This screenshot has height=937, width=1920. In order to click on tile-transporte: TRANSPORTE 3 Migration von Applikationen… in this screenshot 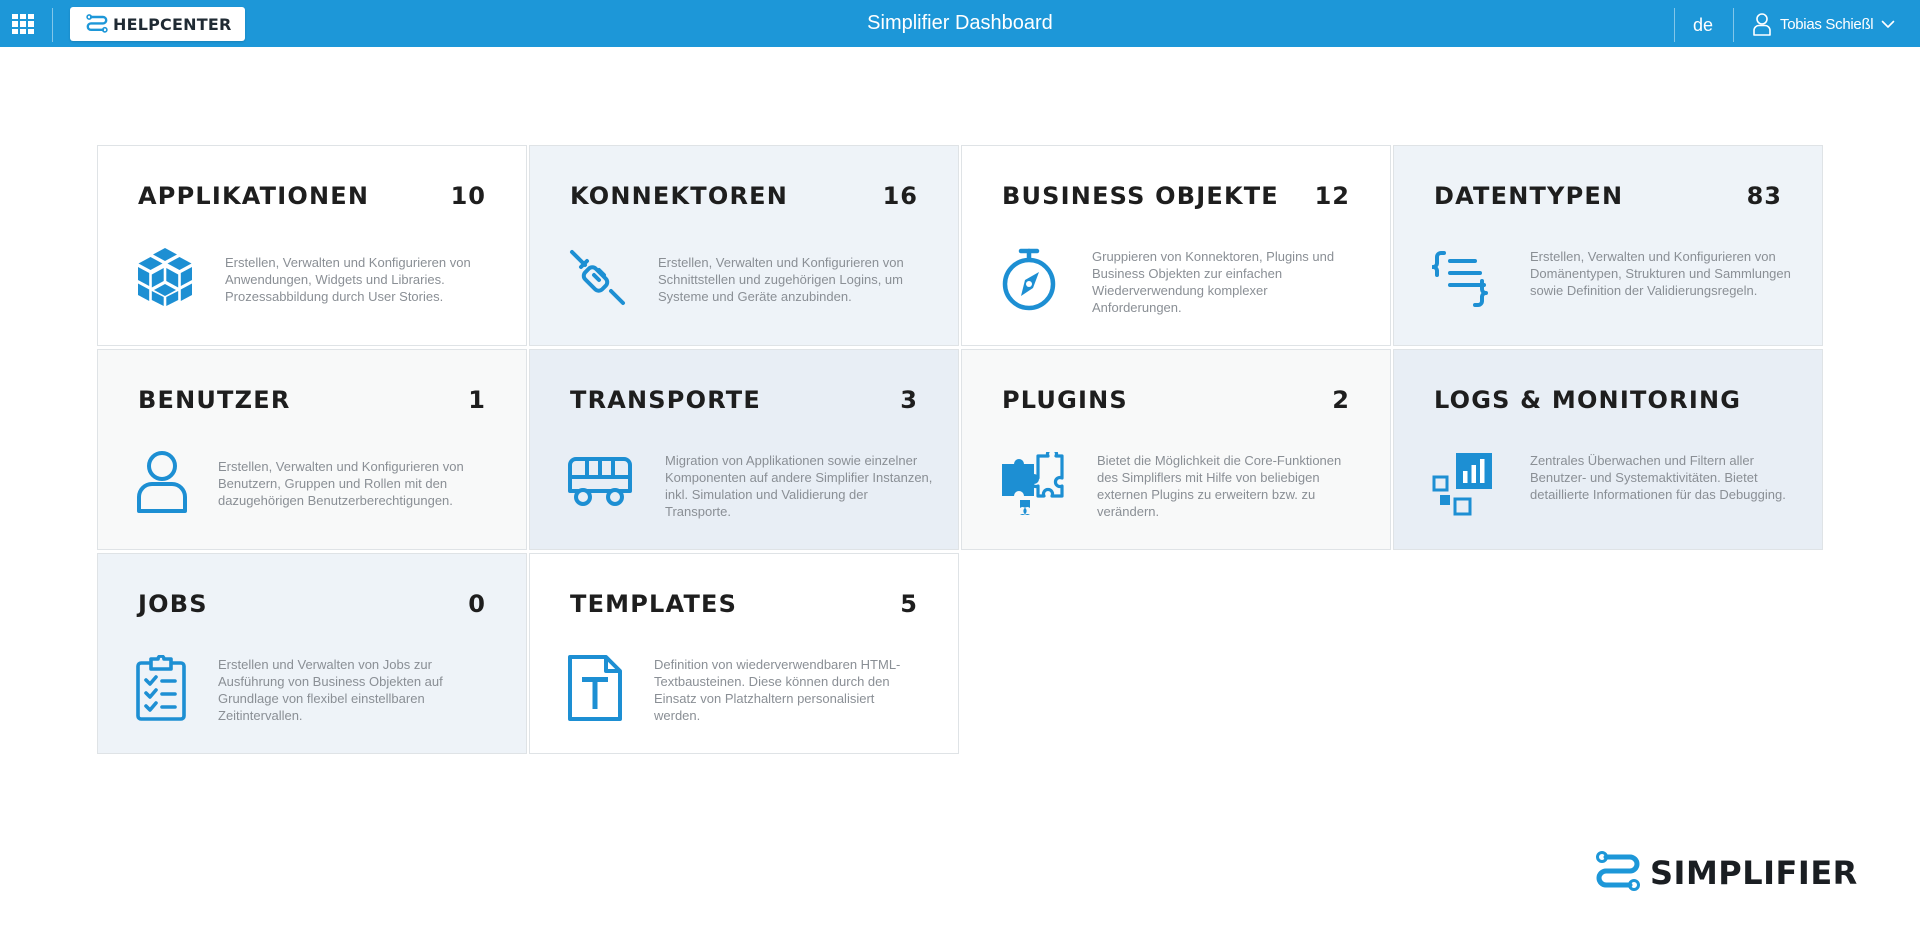, I will do `click(744, 449)`.